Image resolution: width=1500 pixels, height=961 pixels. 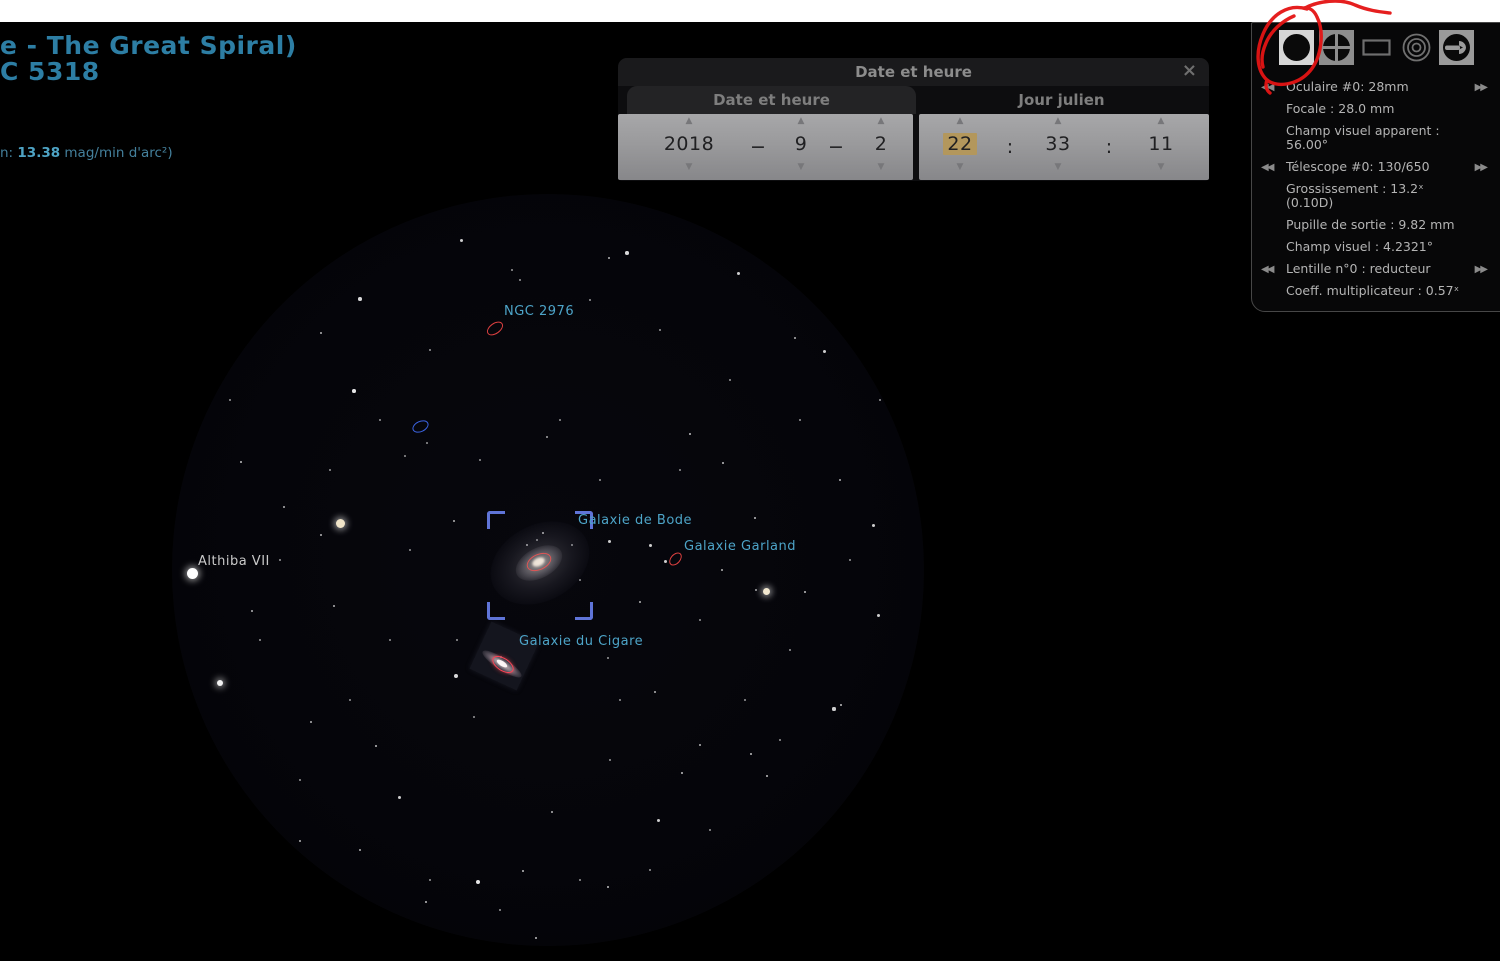 I want to click on next-ocular-icon: ▶▶, so click(x=1481, y=88).